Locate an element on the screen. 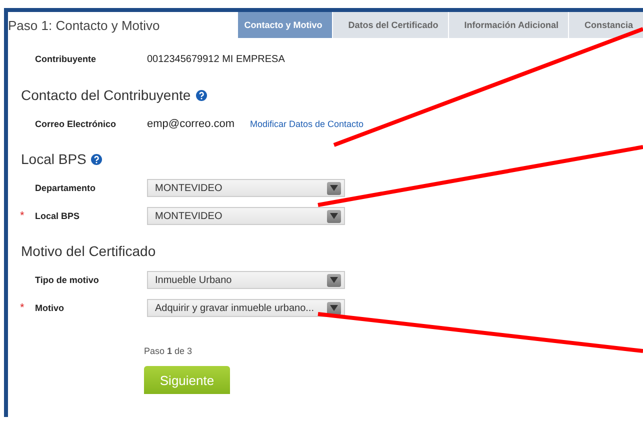  select-field: Inmueble Urbano is located at coordinates (246, 280).